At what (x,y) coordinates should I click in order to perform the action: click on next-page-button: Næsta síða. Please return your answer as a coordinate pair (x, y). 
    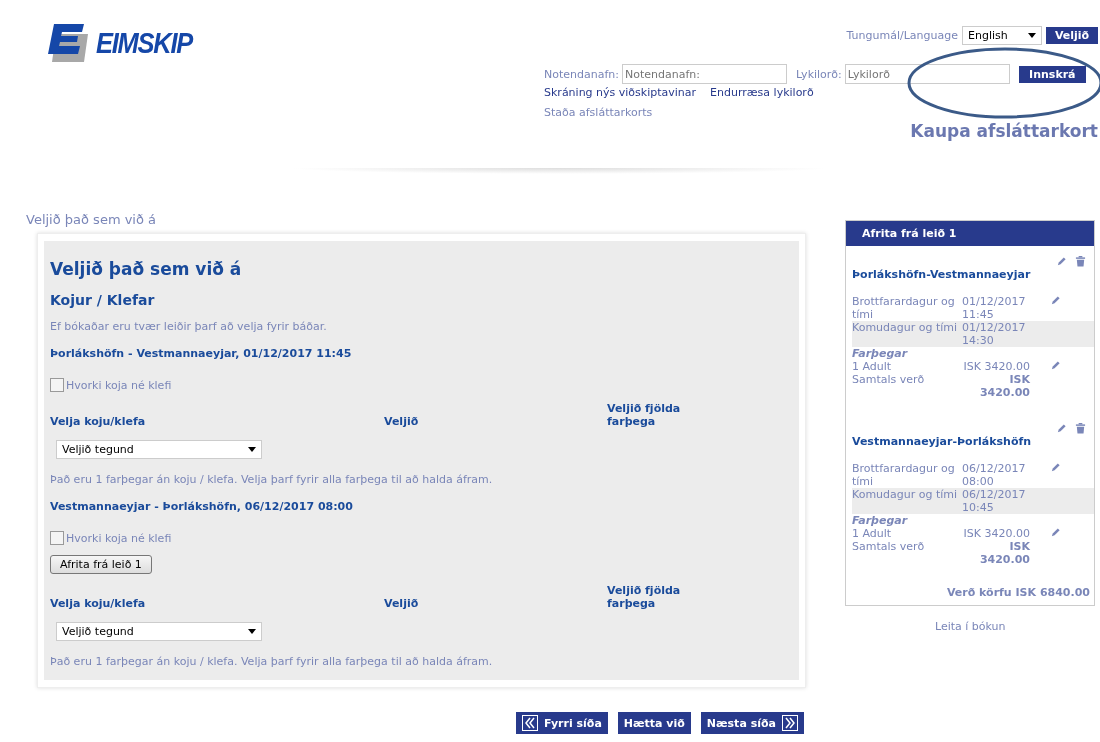
    Looking at the image, I should click on (752, 723).